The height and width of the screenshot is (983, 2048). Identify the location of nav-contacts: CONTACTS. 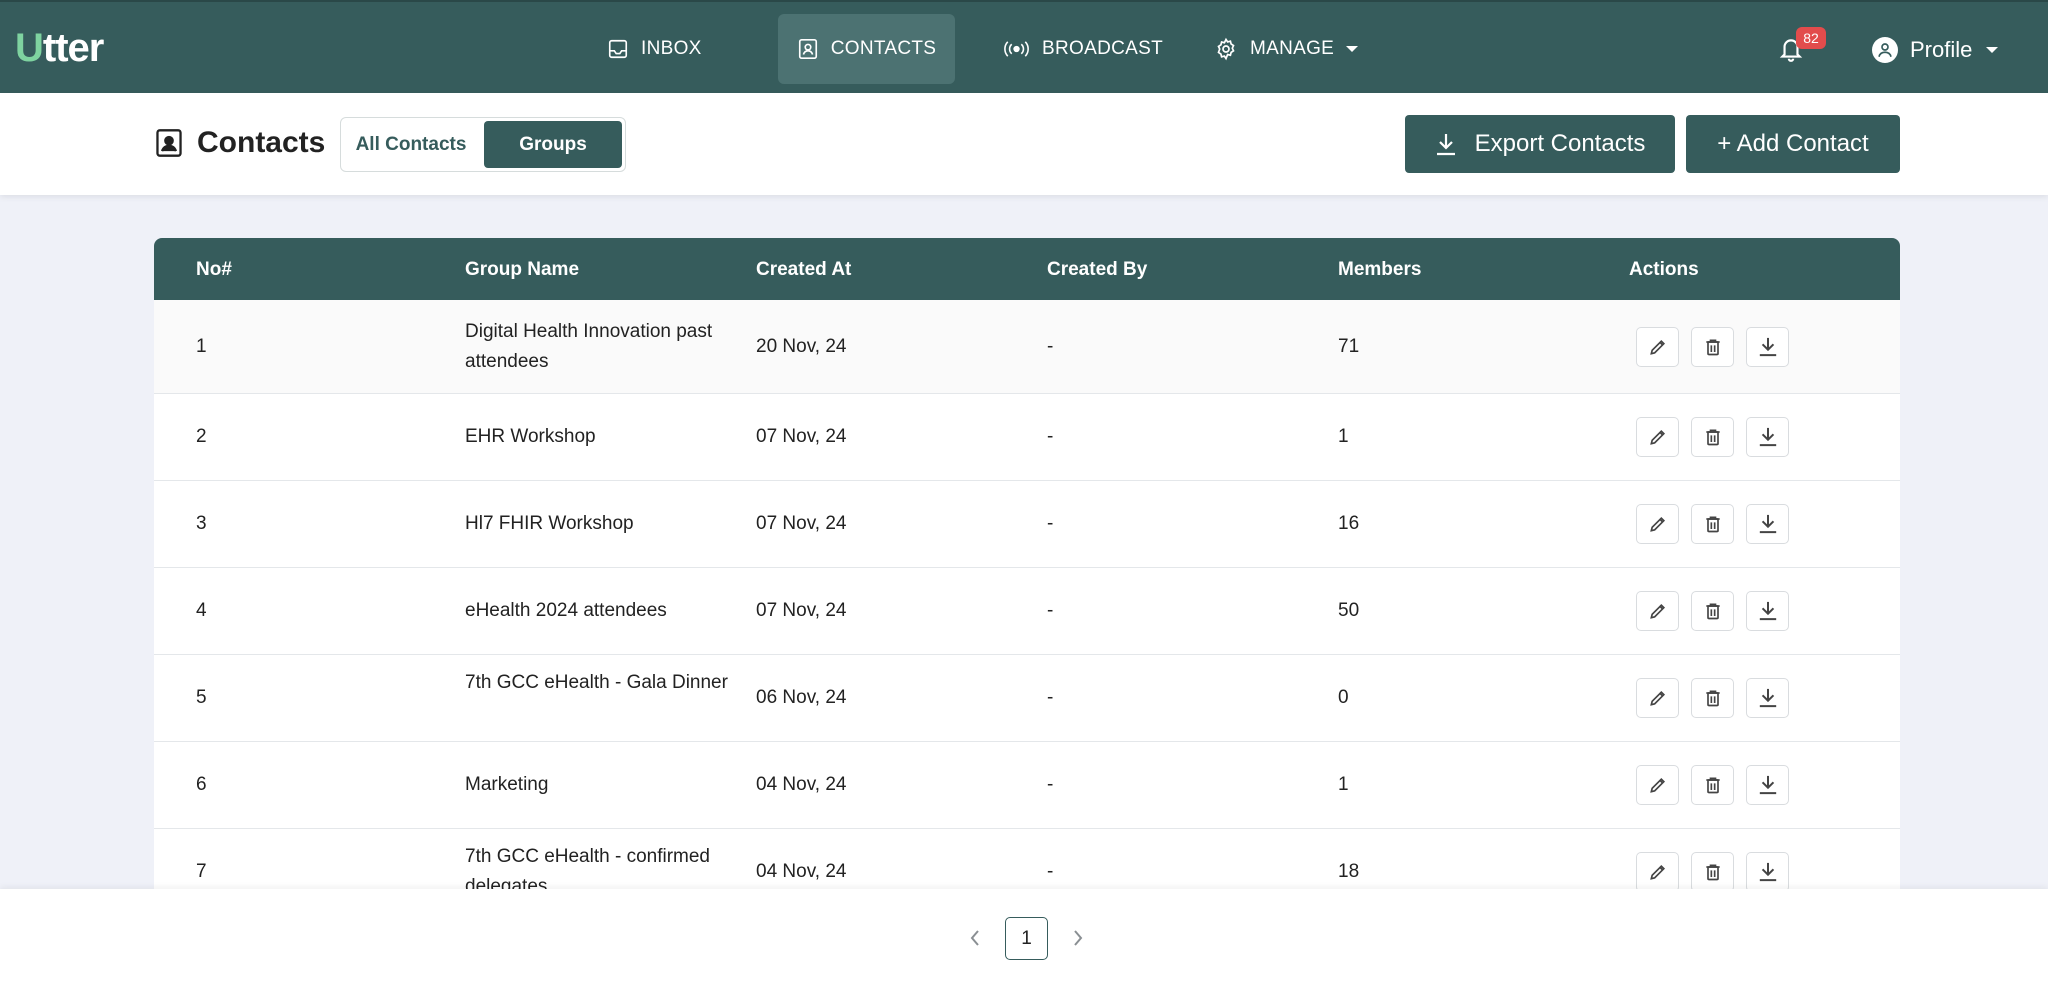
(866, 49).